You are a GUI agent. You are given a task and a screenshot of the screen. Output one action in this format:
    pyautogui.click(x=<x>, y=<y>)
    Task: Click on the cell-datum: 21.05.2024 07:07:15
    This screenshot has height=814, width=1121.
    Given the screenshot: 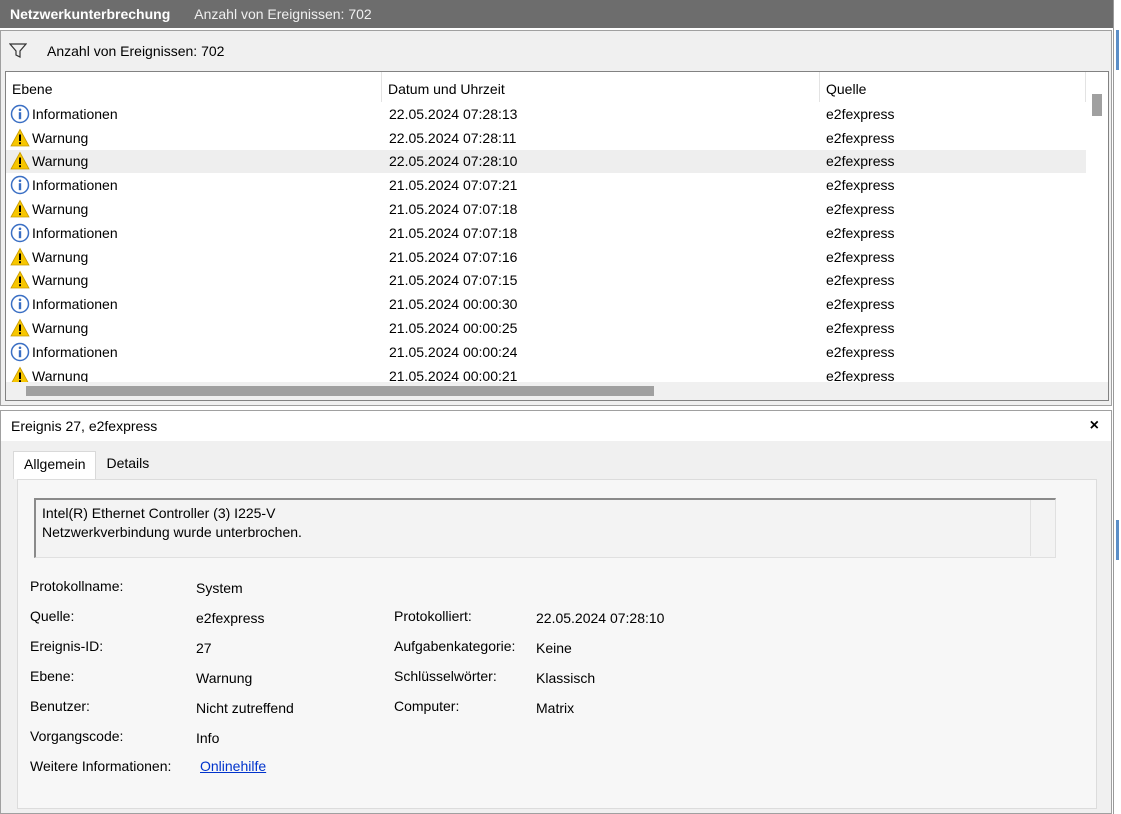 What is the action you would take?
    pyautogui.click(x=453, y=280)
    